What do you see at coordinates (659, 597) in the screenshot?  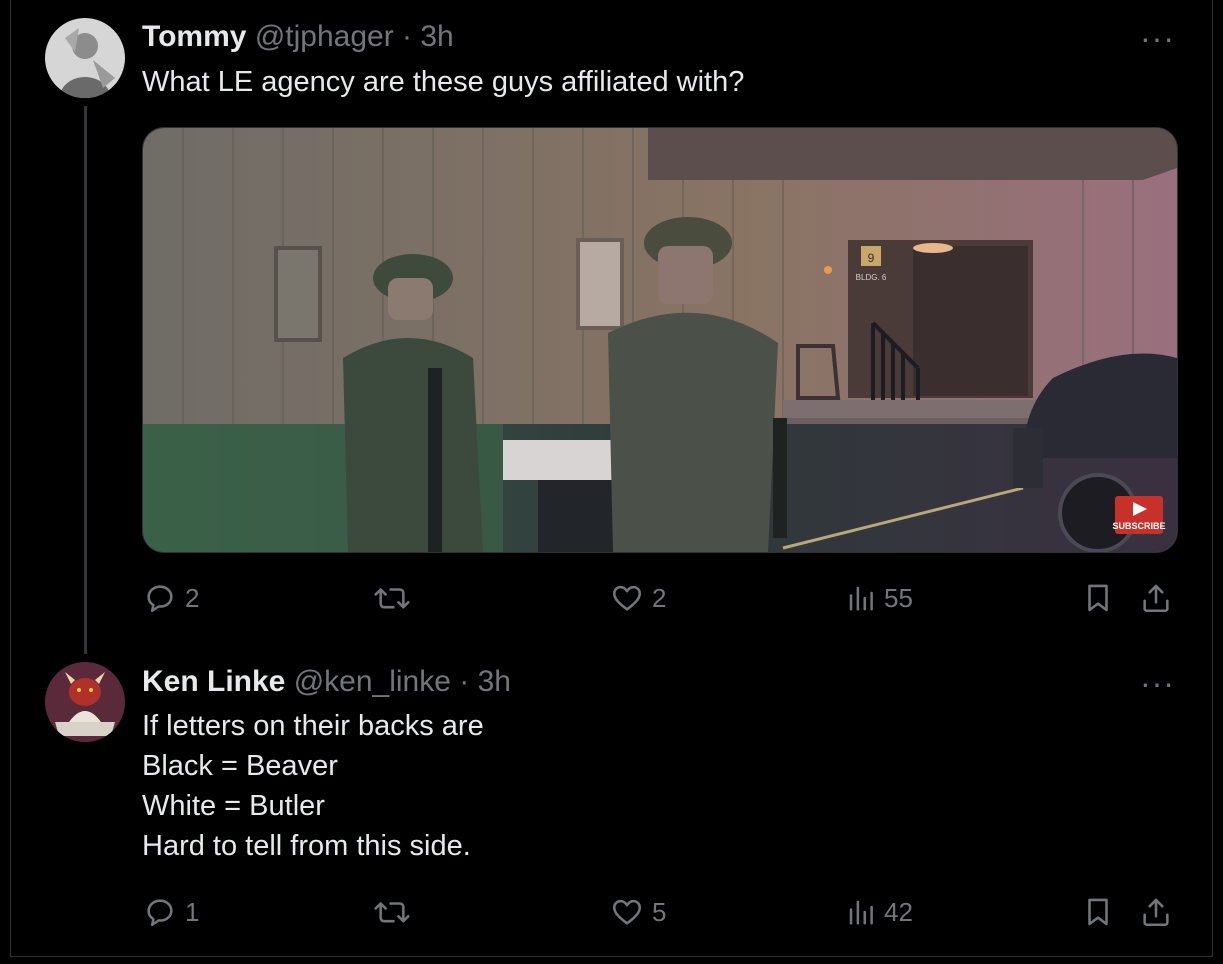 I see `like-count: 2` at bounding box center [659, 597].